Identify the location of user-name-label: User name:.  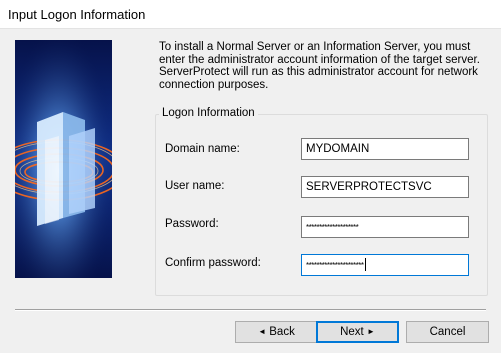
(195, 186).